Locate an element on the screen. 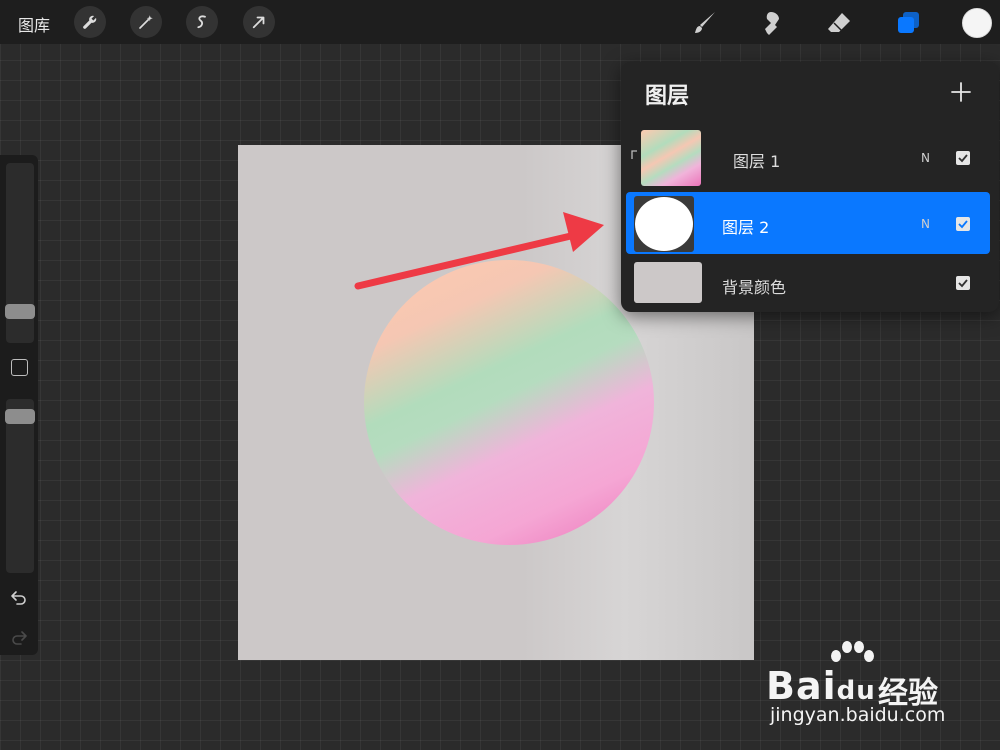 This screenshot has width=1000, height=750. selection-button is located at coordinates (202, 22).